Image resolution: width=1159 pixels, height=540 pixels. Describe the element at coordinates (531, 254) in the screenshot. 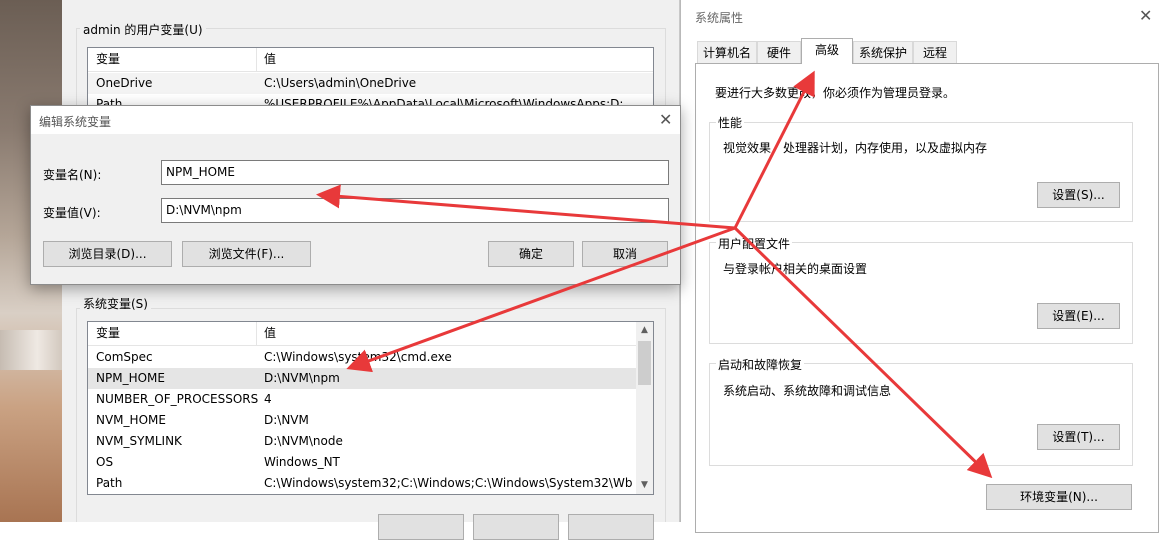

I see `ok-button: 确定` at that location.